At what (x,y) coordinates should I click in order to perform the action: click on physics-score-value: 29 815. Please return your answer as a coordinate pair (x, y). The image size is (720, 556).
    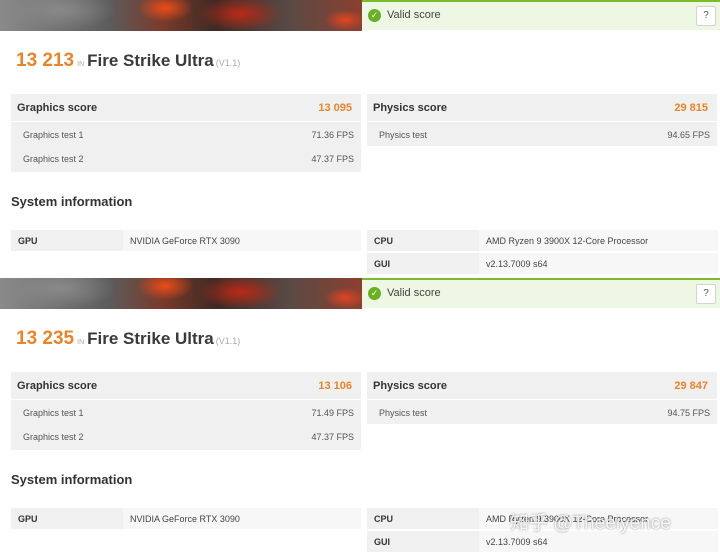
    Looking at the image, I should click on (691, 108).